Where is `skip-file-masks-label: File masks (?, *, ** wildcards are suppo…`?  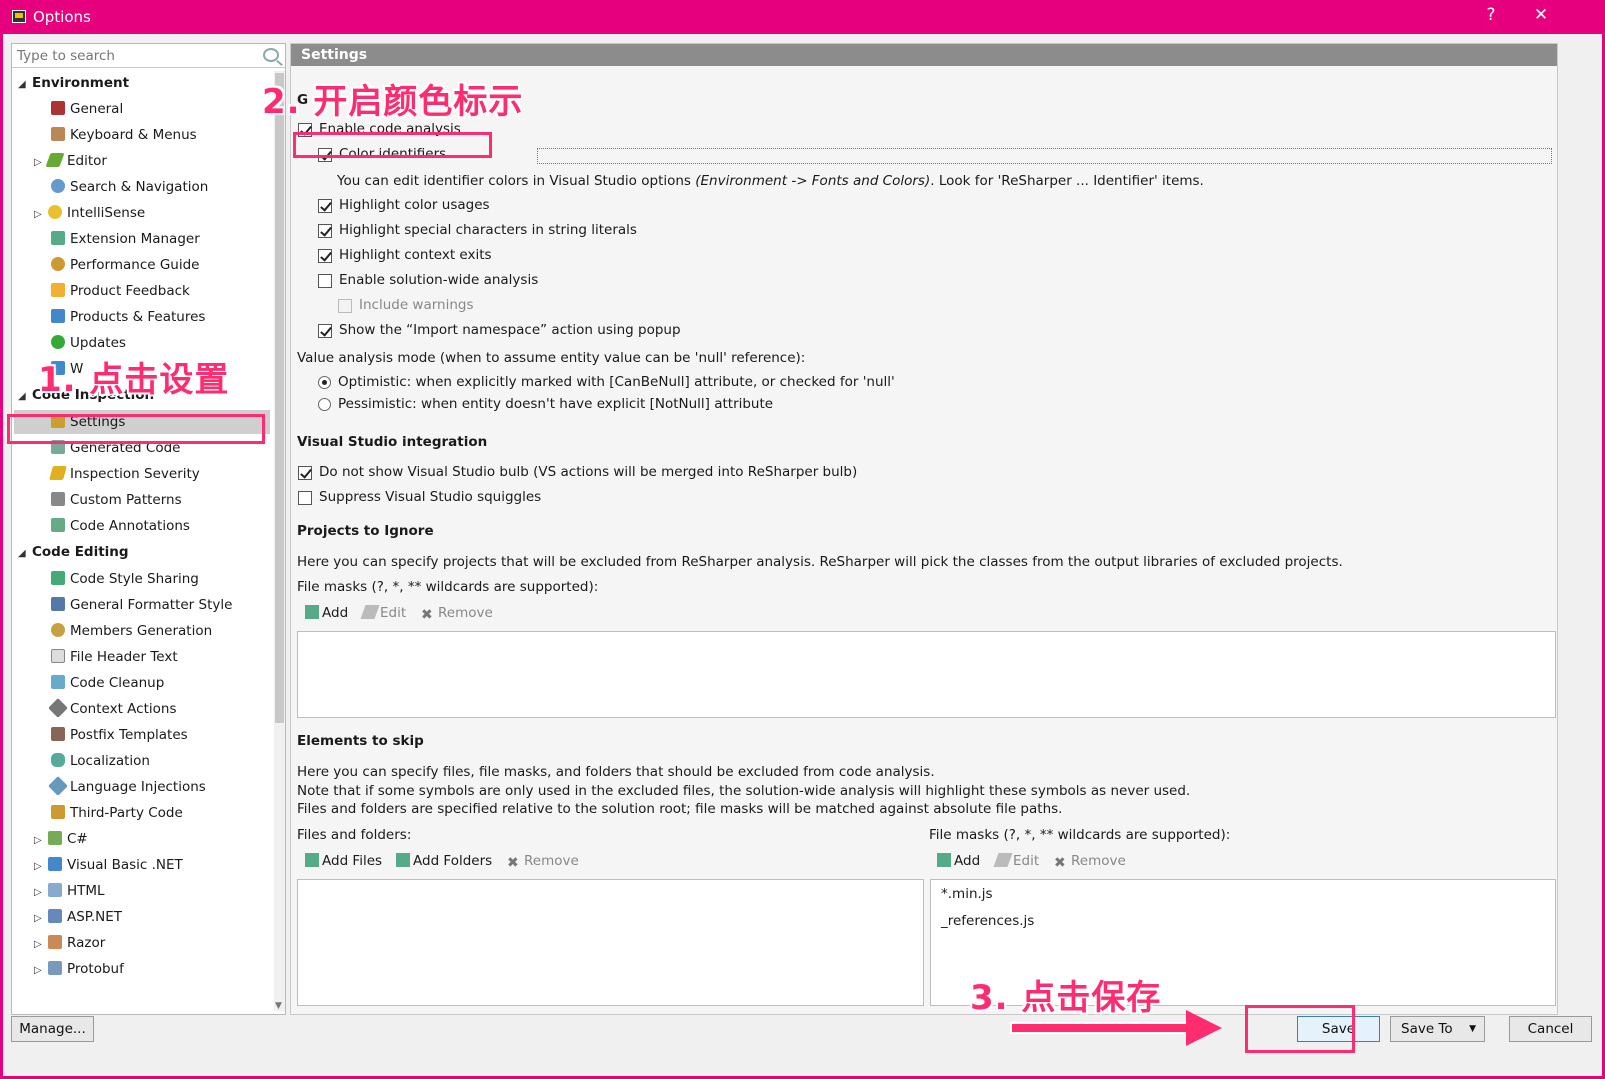 skip-file-masks-label: File masks (?, *, ** wildcards are suppo… is located at coordinates (1080, 835).